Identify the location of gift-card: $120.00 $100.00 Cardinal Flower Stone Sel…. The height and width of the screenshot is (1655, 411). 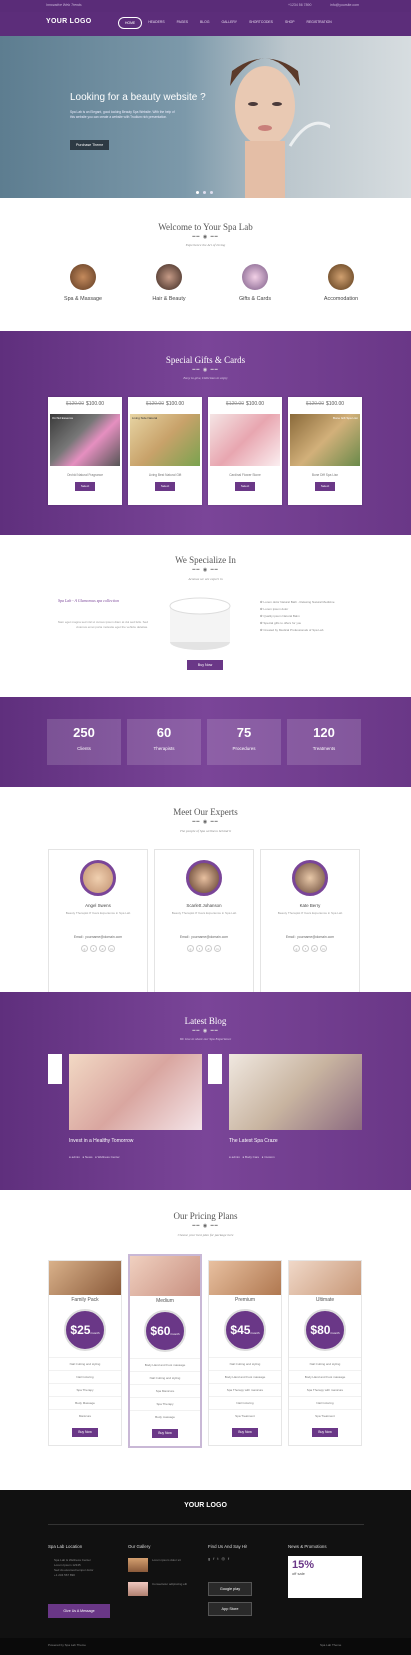
(245, 451).